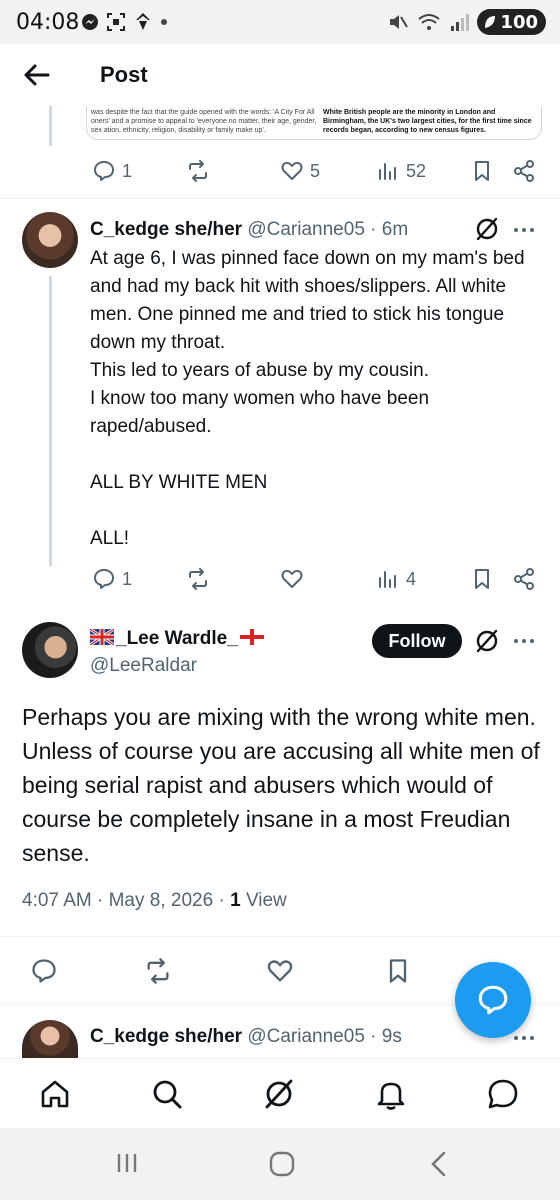 The image size is (560, 1200). I want to click on views-count: 4, so click(411, 578).